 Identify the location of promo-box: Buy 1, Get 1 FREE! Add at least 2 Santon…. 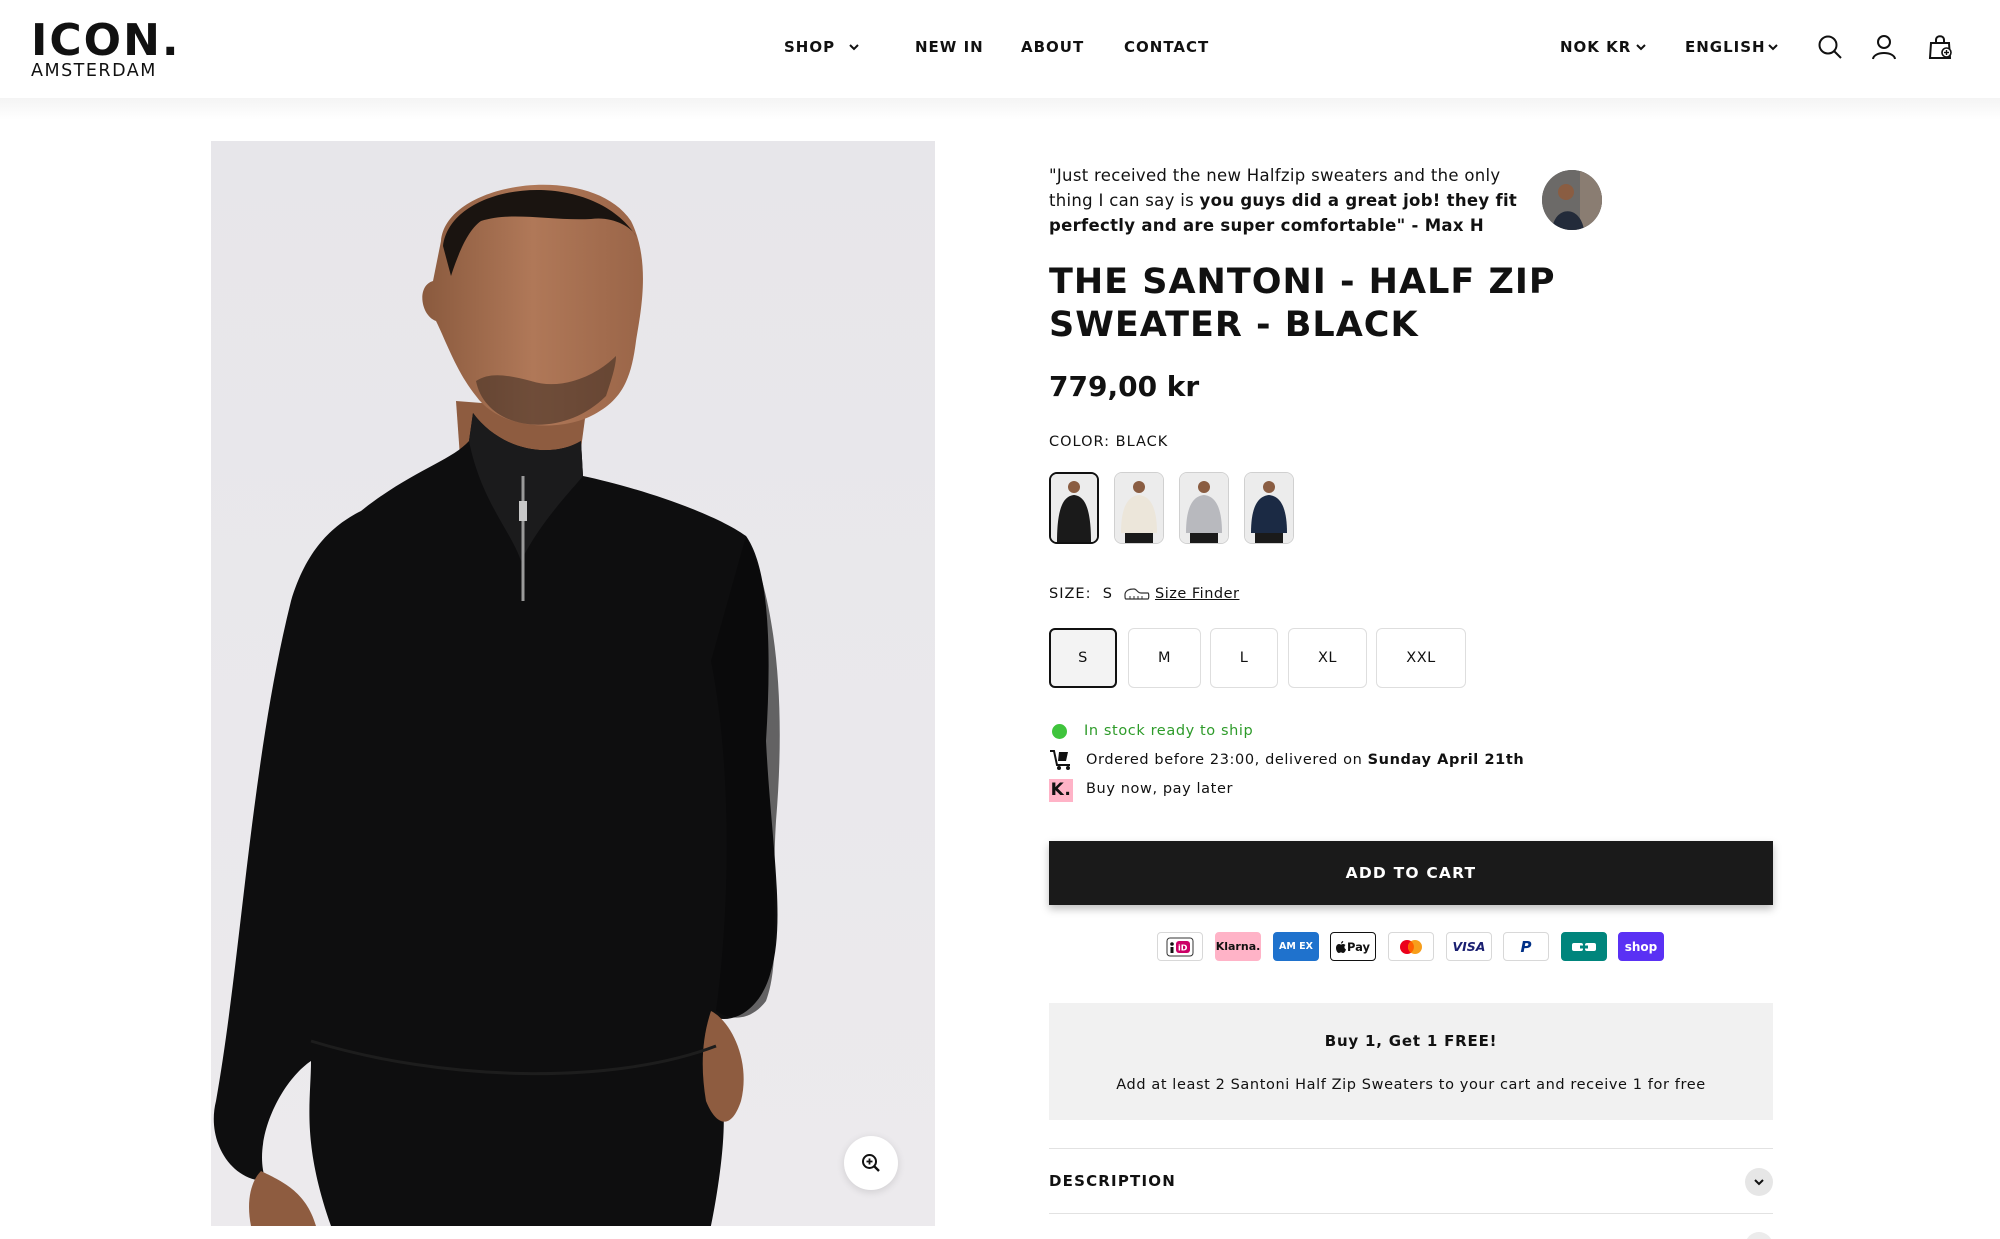
(1411, 1061).